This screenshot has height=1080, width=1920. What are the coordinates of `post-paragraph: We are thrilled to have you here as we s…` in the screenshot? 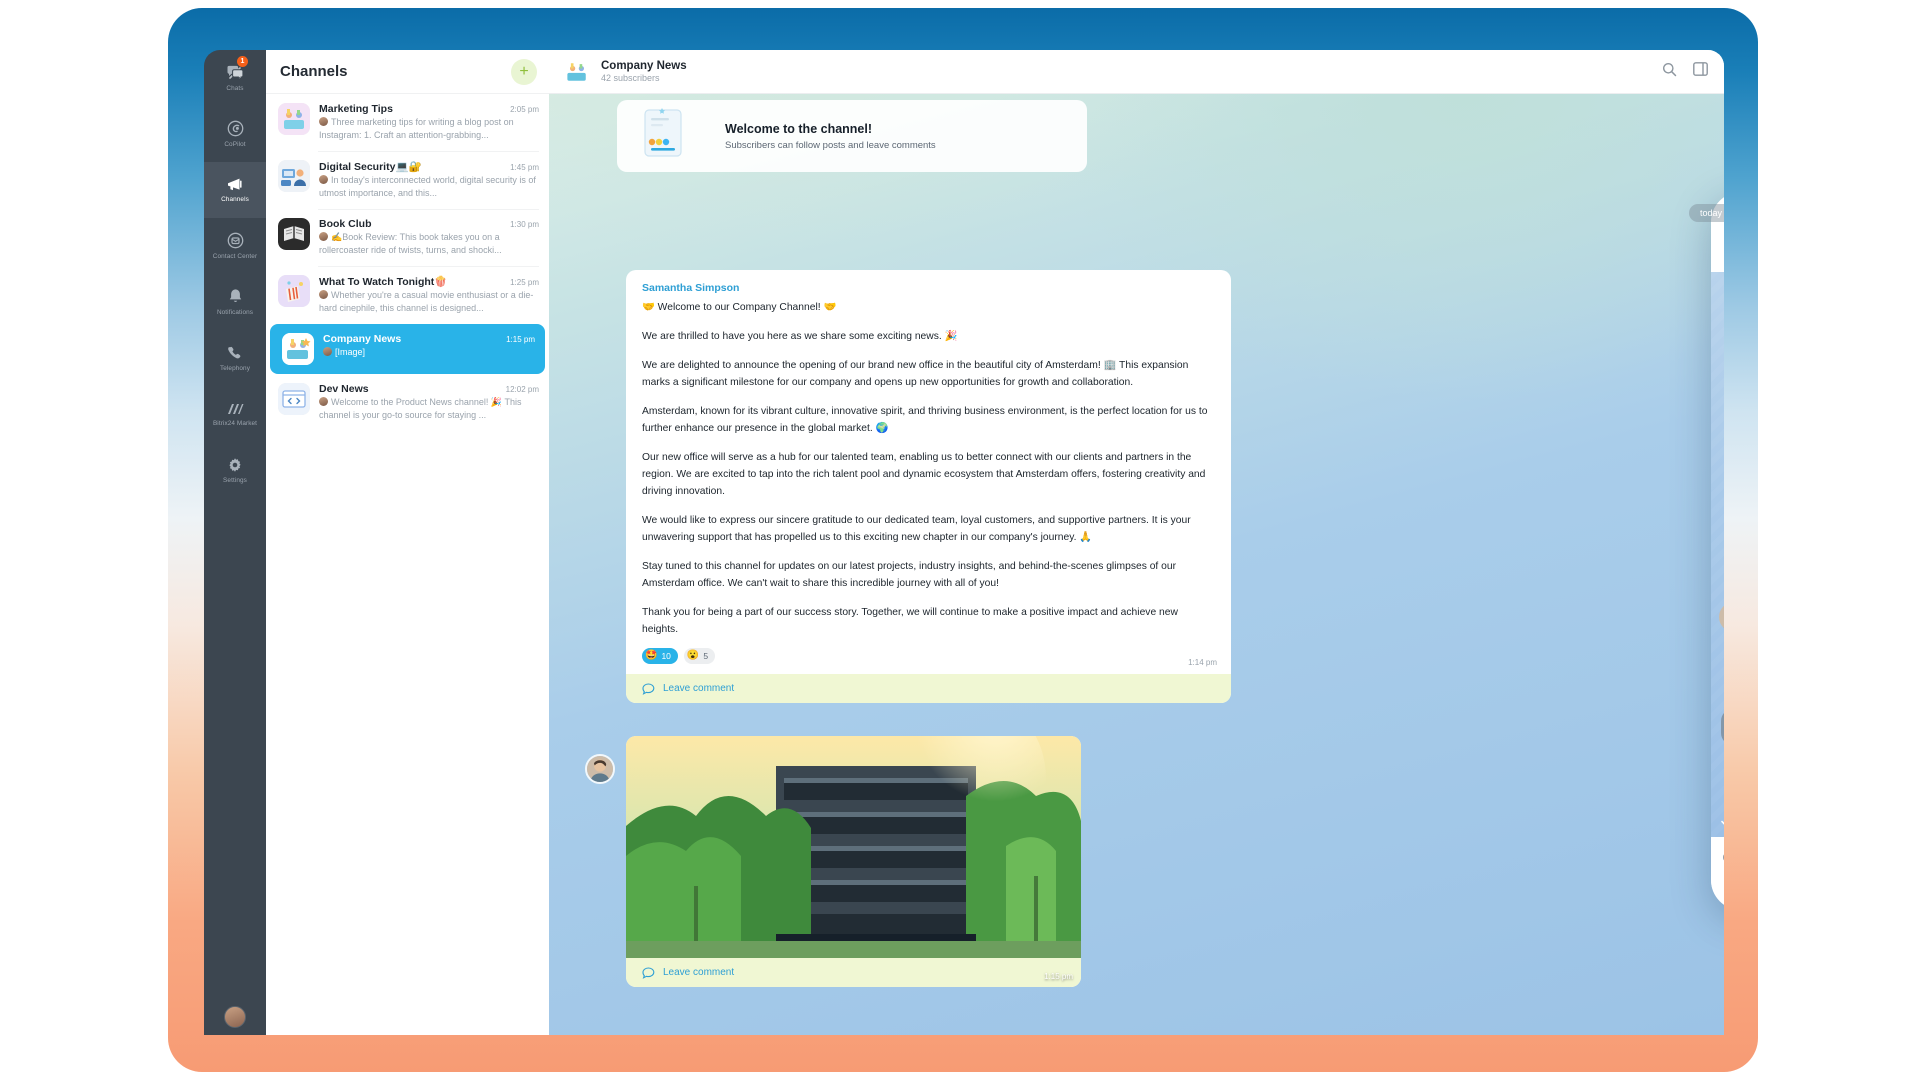 It's located at (800, 336).